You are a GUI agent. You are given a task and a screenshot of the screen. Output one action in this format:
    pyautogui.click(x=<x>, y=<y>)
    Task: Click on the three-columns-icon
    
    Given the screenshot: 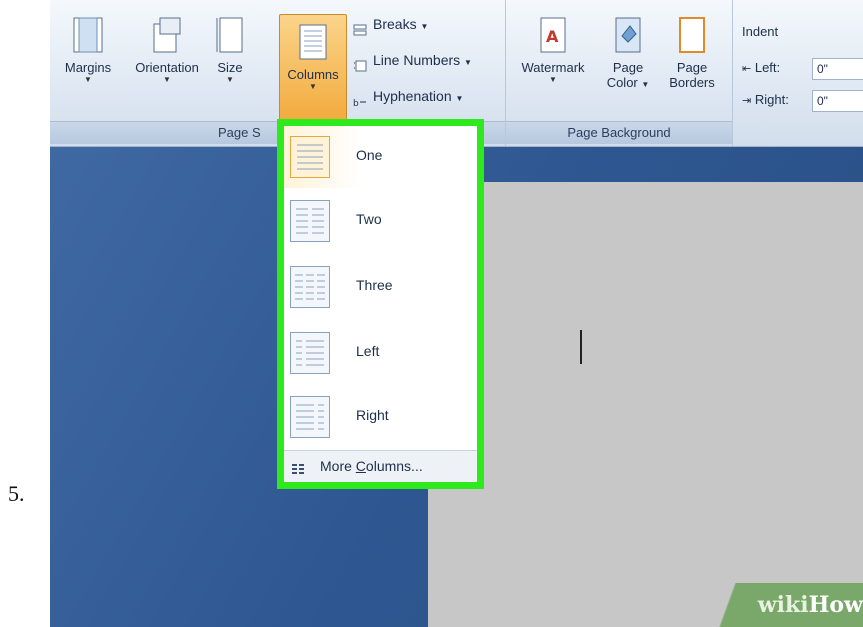 What is the action you would take?
    pyautogui.click(x=310, y=287)
    